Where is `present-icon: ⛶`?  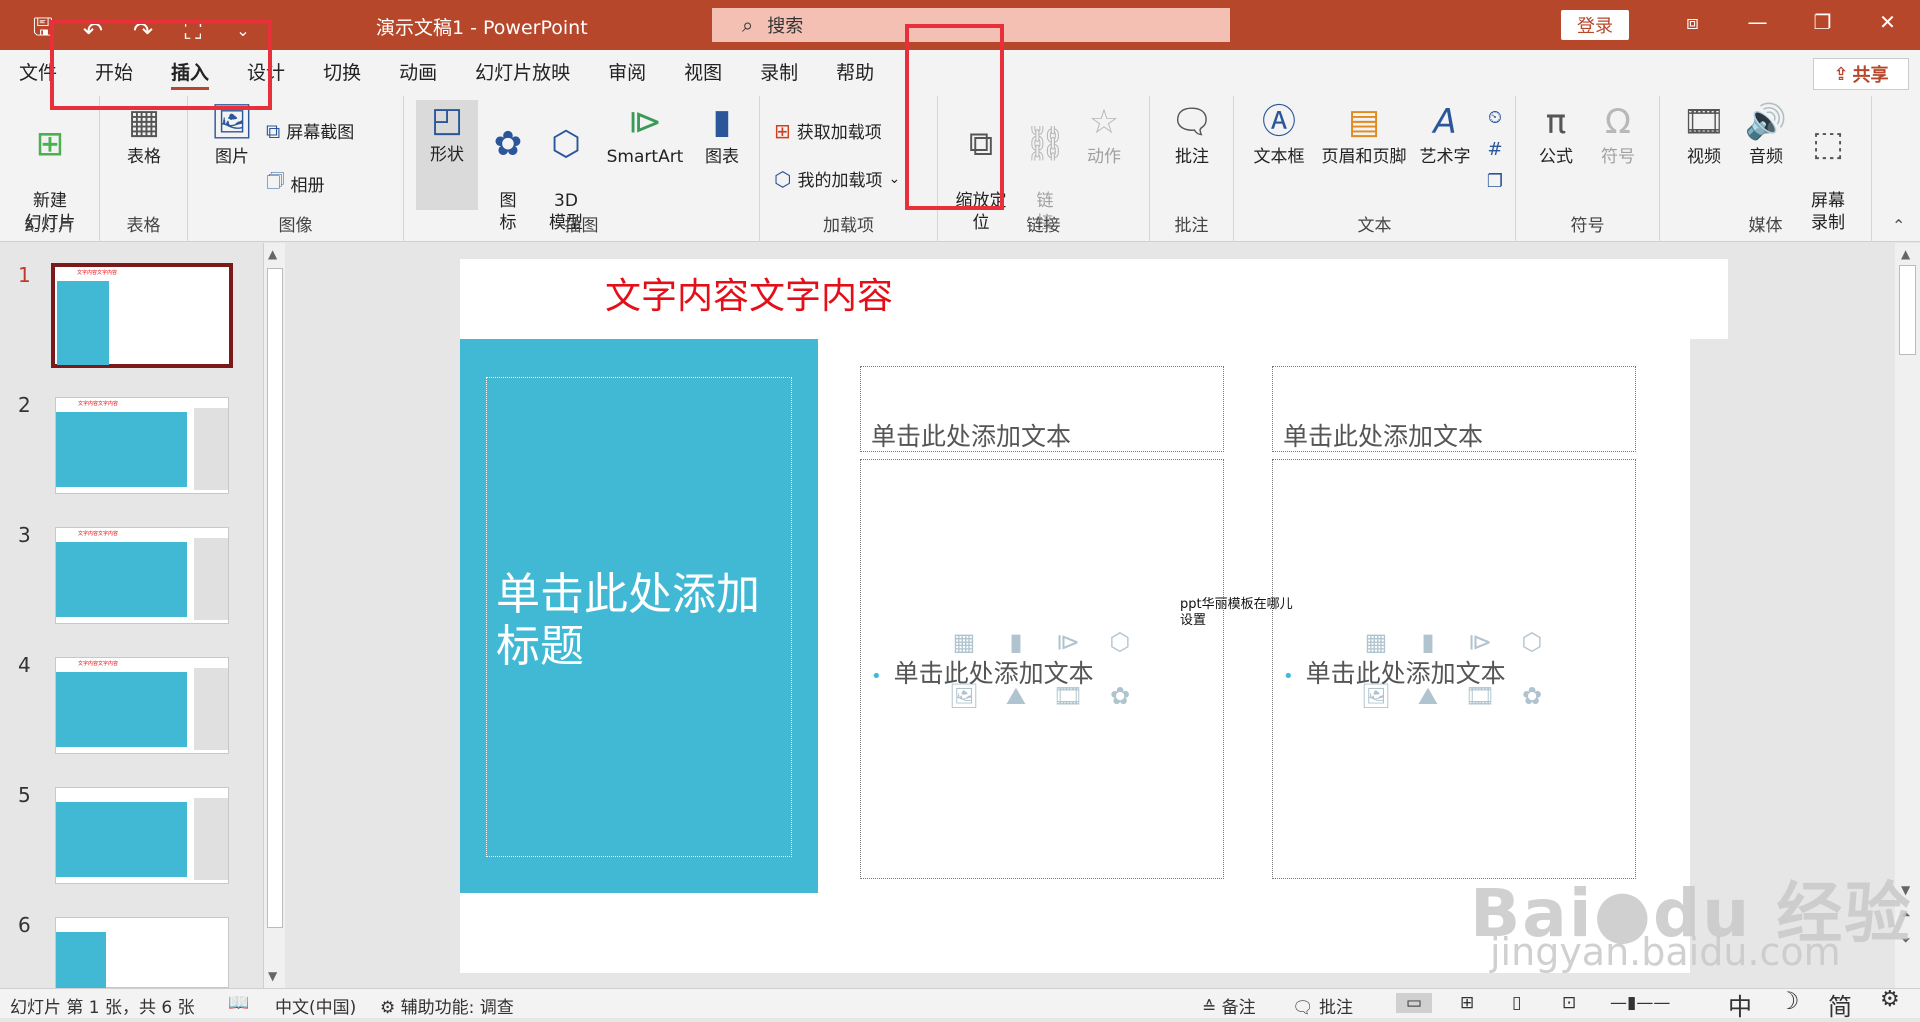 present-icon: ⛶ is located at coordinates (193, 31).